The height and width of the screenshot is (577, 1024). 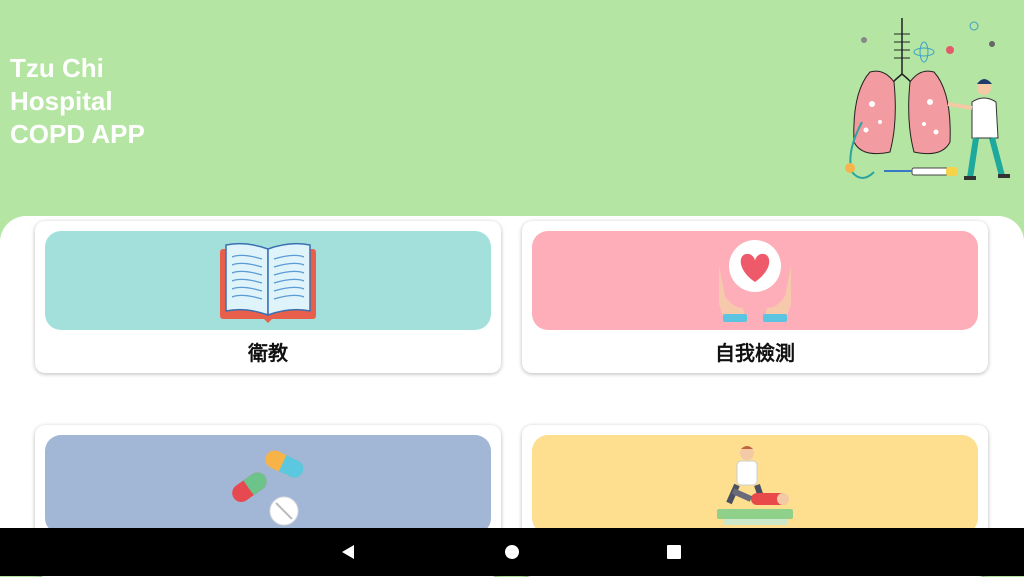 I want to click on rehab-banner, so click(x=755, y=484).